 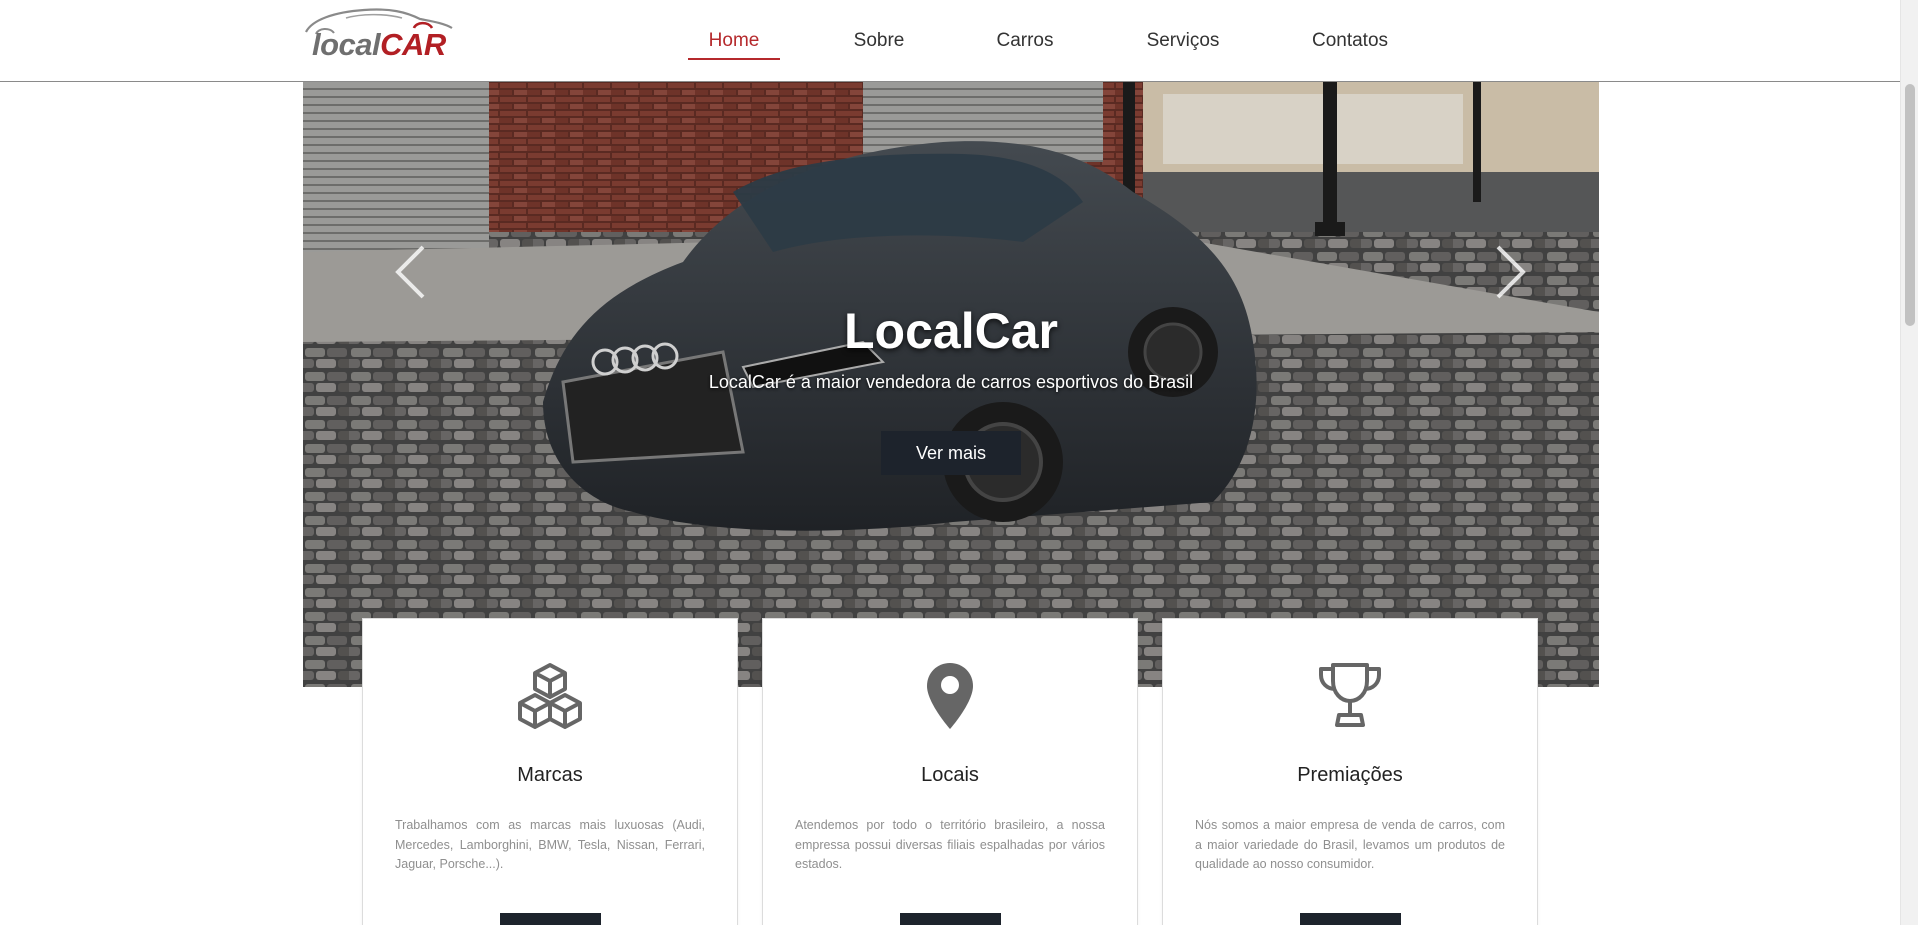 What do you see at coordinates (951, 331) in the screenshot?
I see `hero-title: LocalCar` at bounding box center [951, 331].